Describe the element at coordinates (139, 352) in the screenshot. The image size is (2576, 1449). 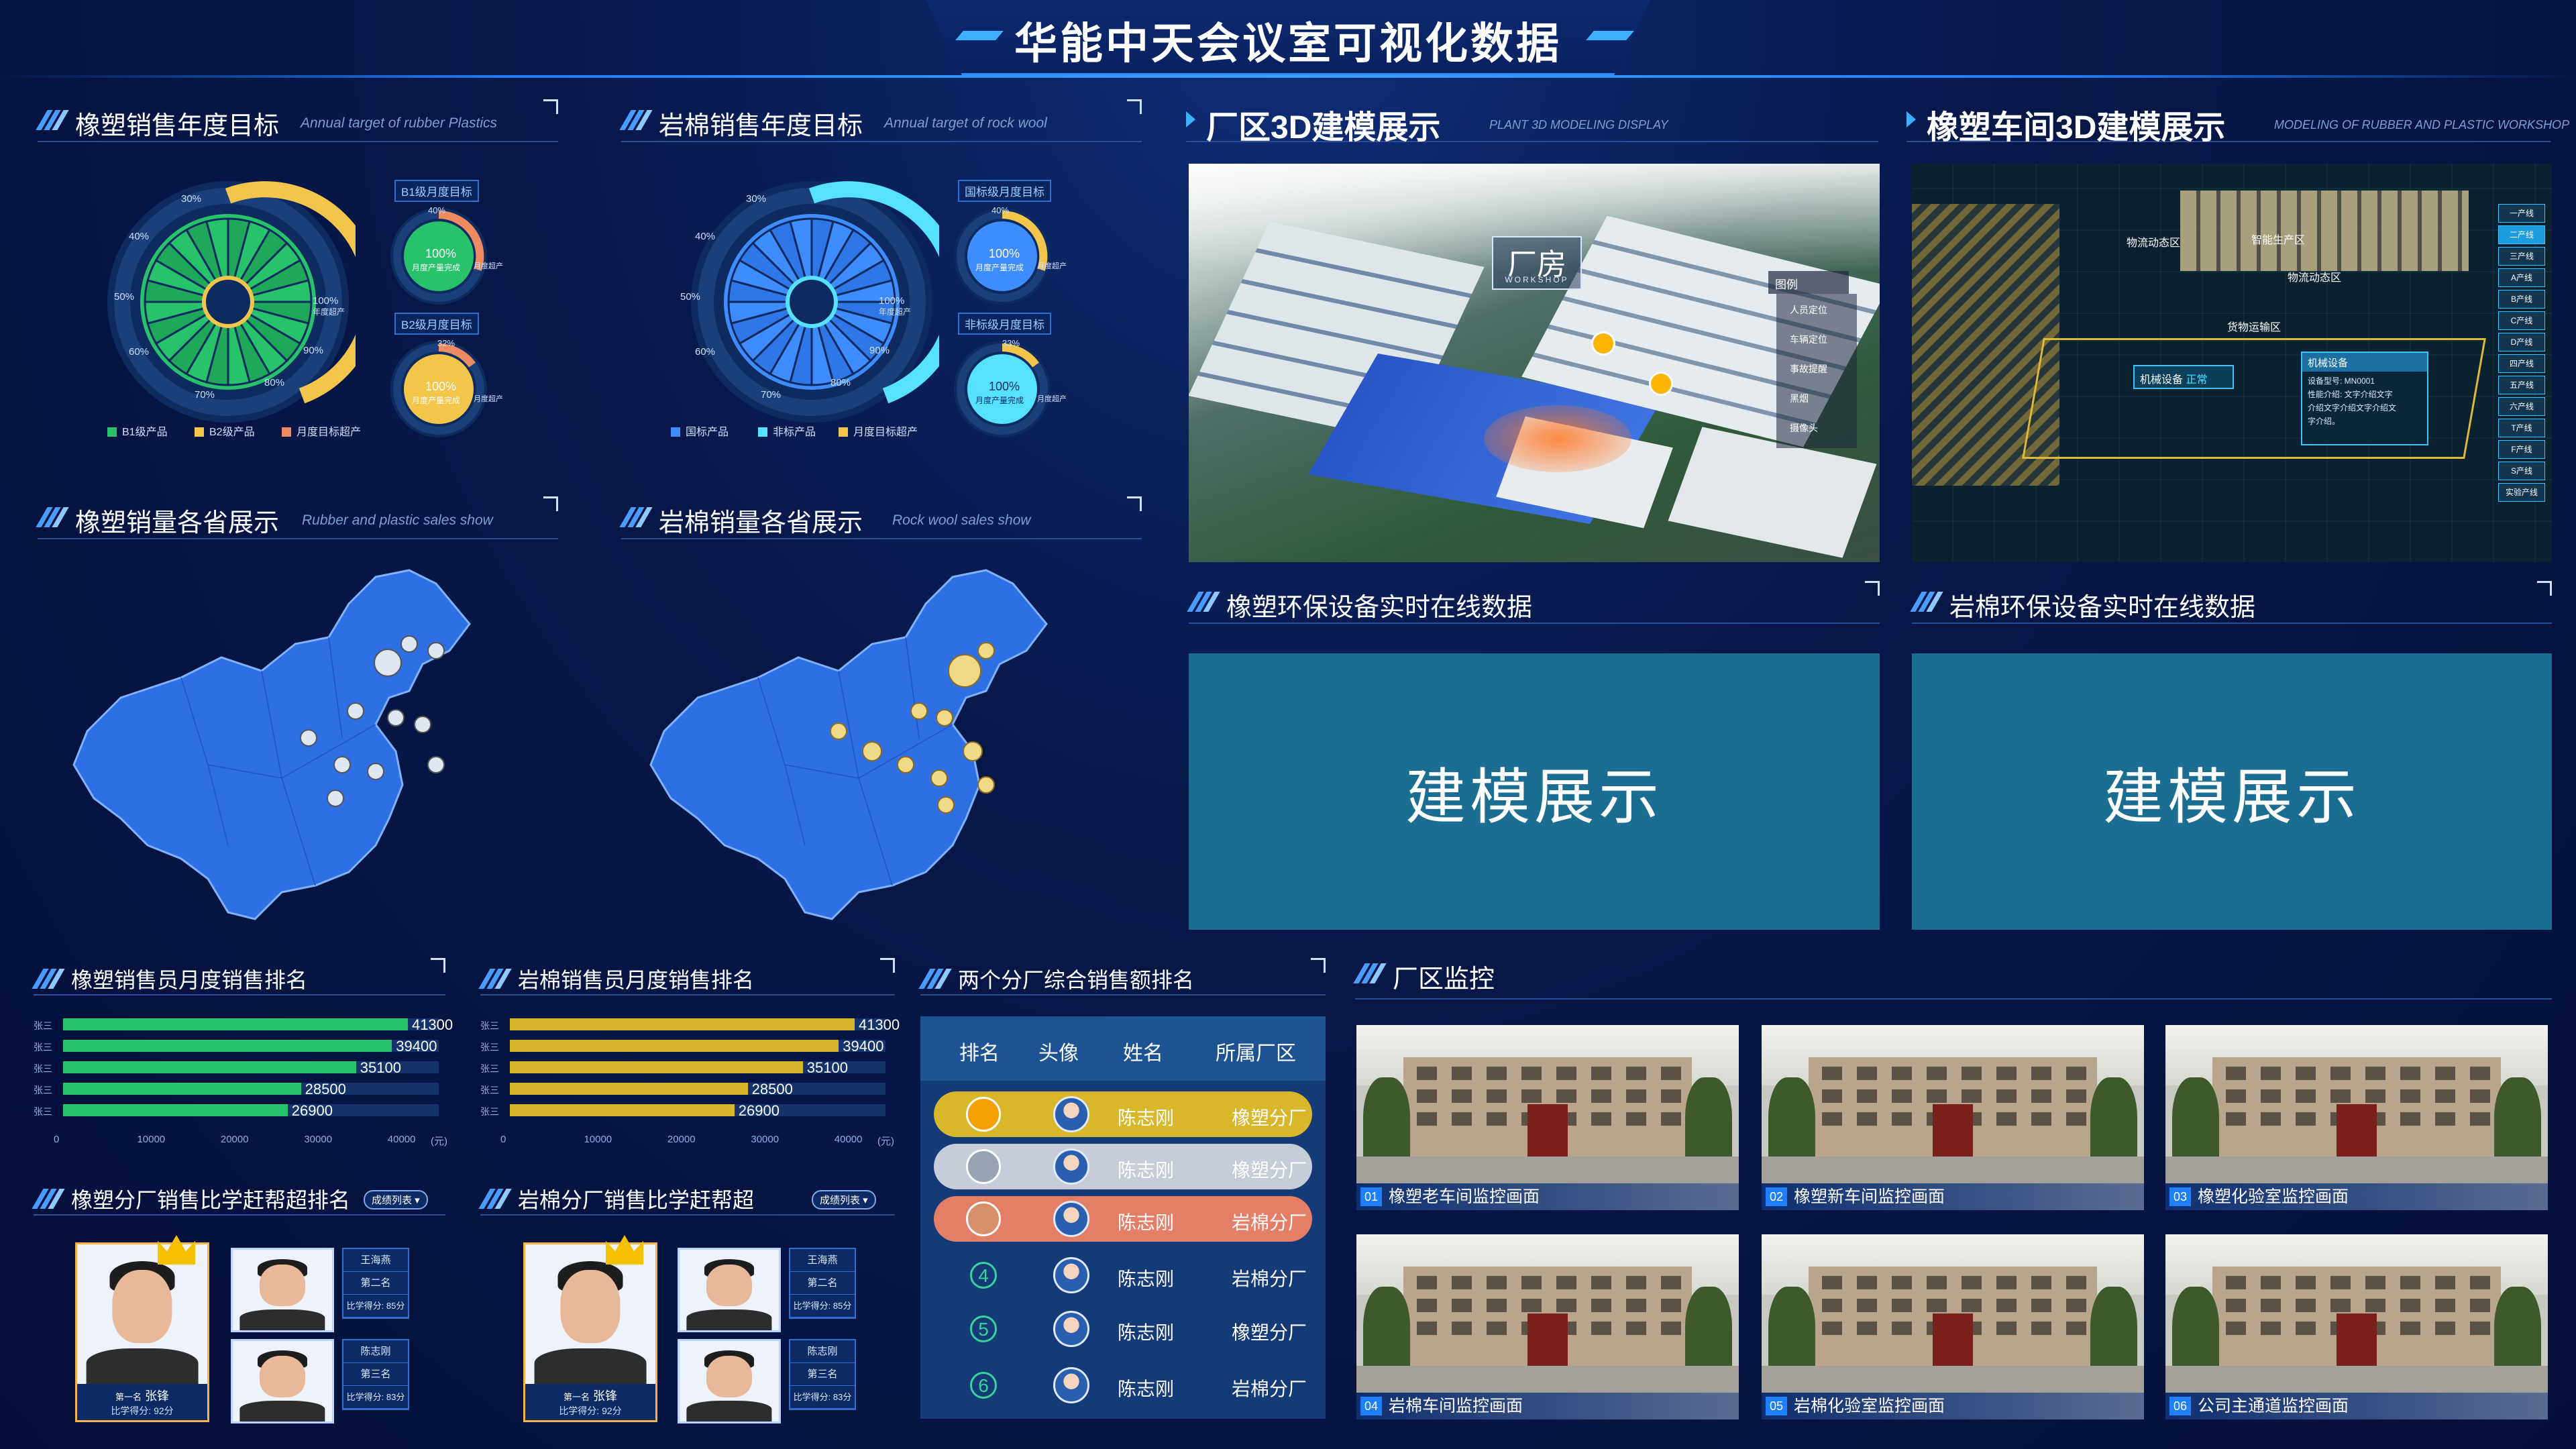
I see `ring-label: 60%` at that location.